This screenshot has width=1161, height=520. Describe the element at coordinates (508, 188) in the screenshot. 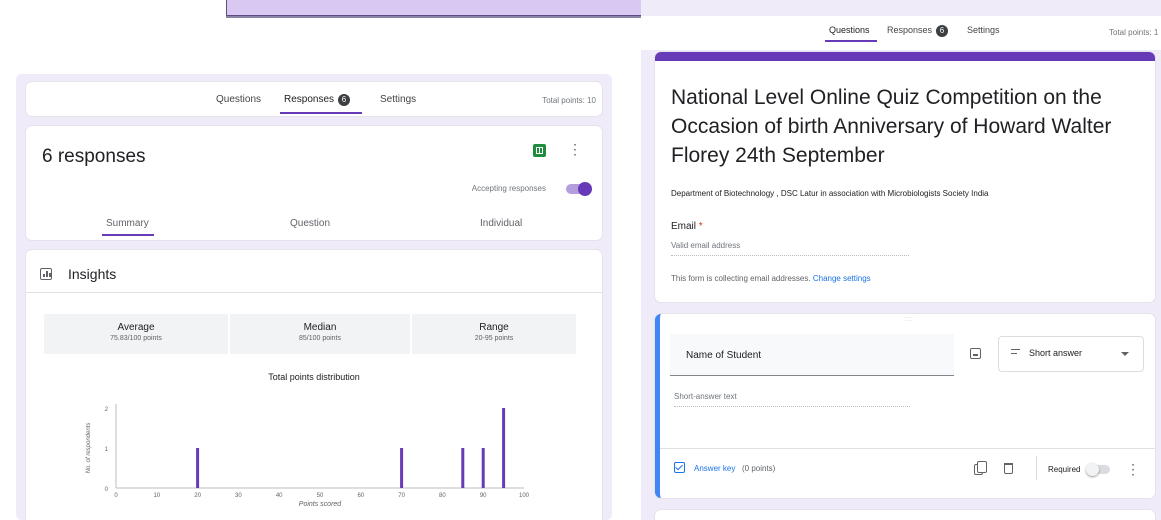

I see `accepting-responses-label: Accepting responses` at that location.